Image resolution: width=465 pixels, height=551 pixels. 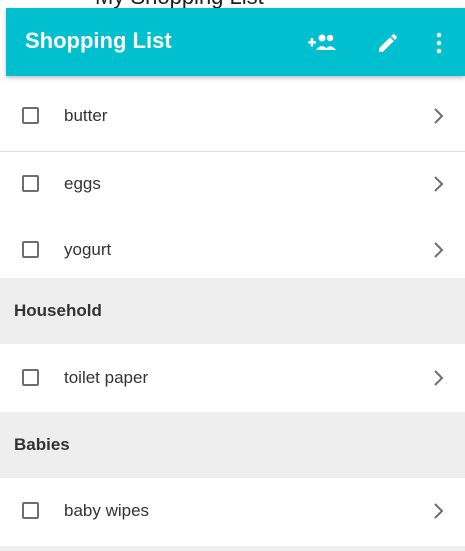 What do you see at coordinates (232, 186) in the screenshot?
I see `list-item: eggs` at bounding box center [232, 186].